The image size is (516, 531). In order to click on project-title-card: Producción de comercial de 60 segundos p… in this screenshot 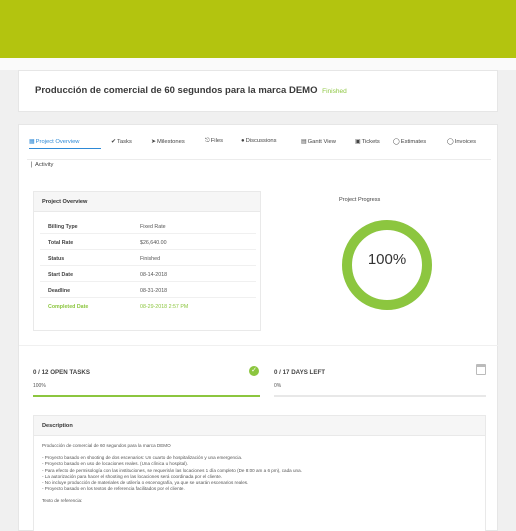, I will do `click(258, 91)`.